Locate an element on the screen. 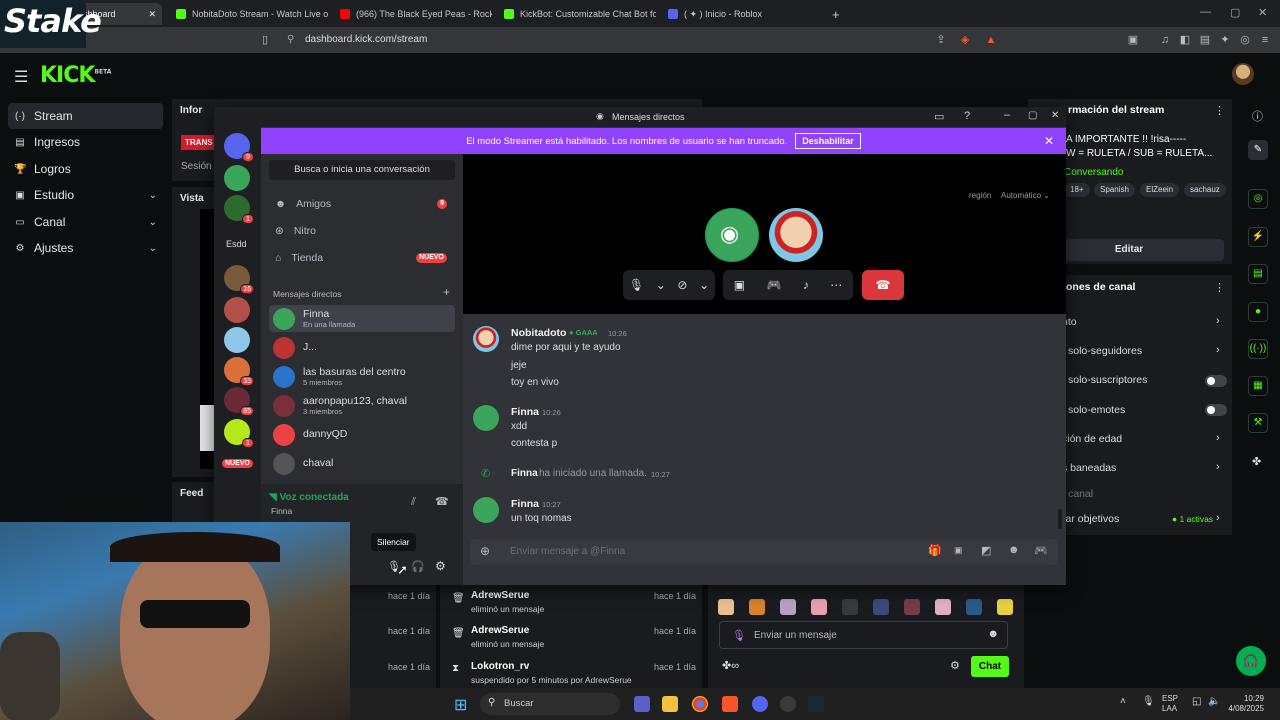 This screenshot has height=720, width=1280. stack-icon: ▦ is located at coordinates (1258, 386).